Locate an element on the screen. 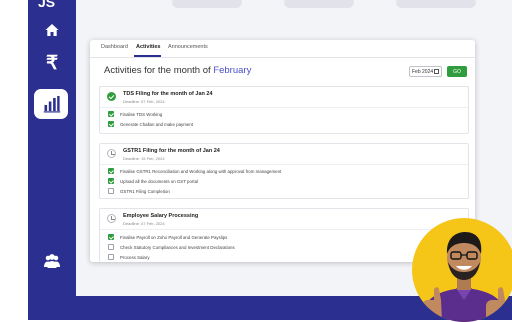 The height and width of the screenshot is (322, 512). month-picker: Feb 2024 is located at coordinates (425, 71).